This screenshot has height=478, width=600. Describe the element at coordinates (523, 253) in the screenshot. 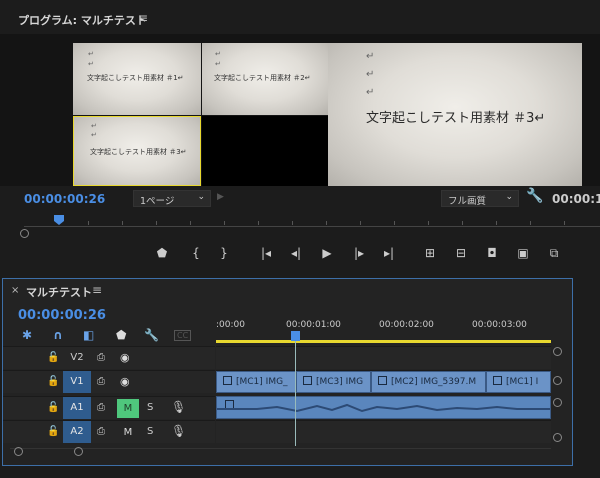

I see `comparison-view-icon: ▣` at that location.